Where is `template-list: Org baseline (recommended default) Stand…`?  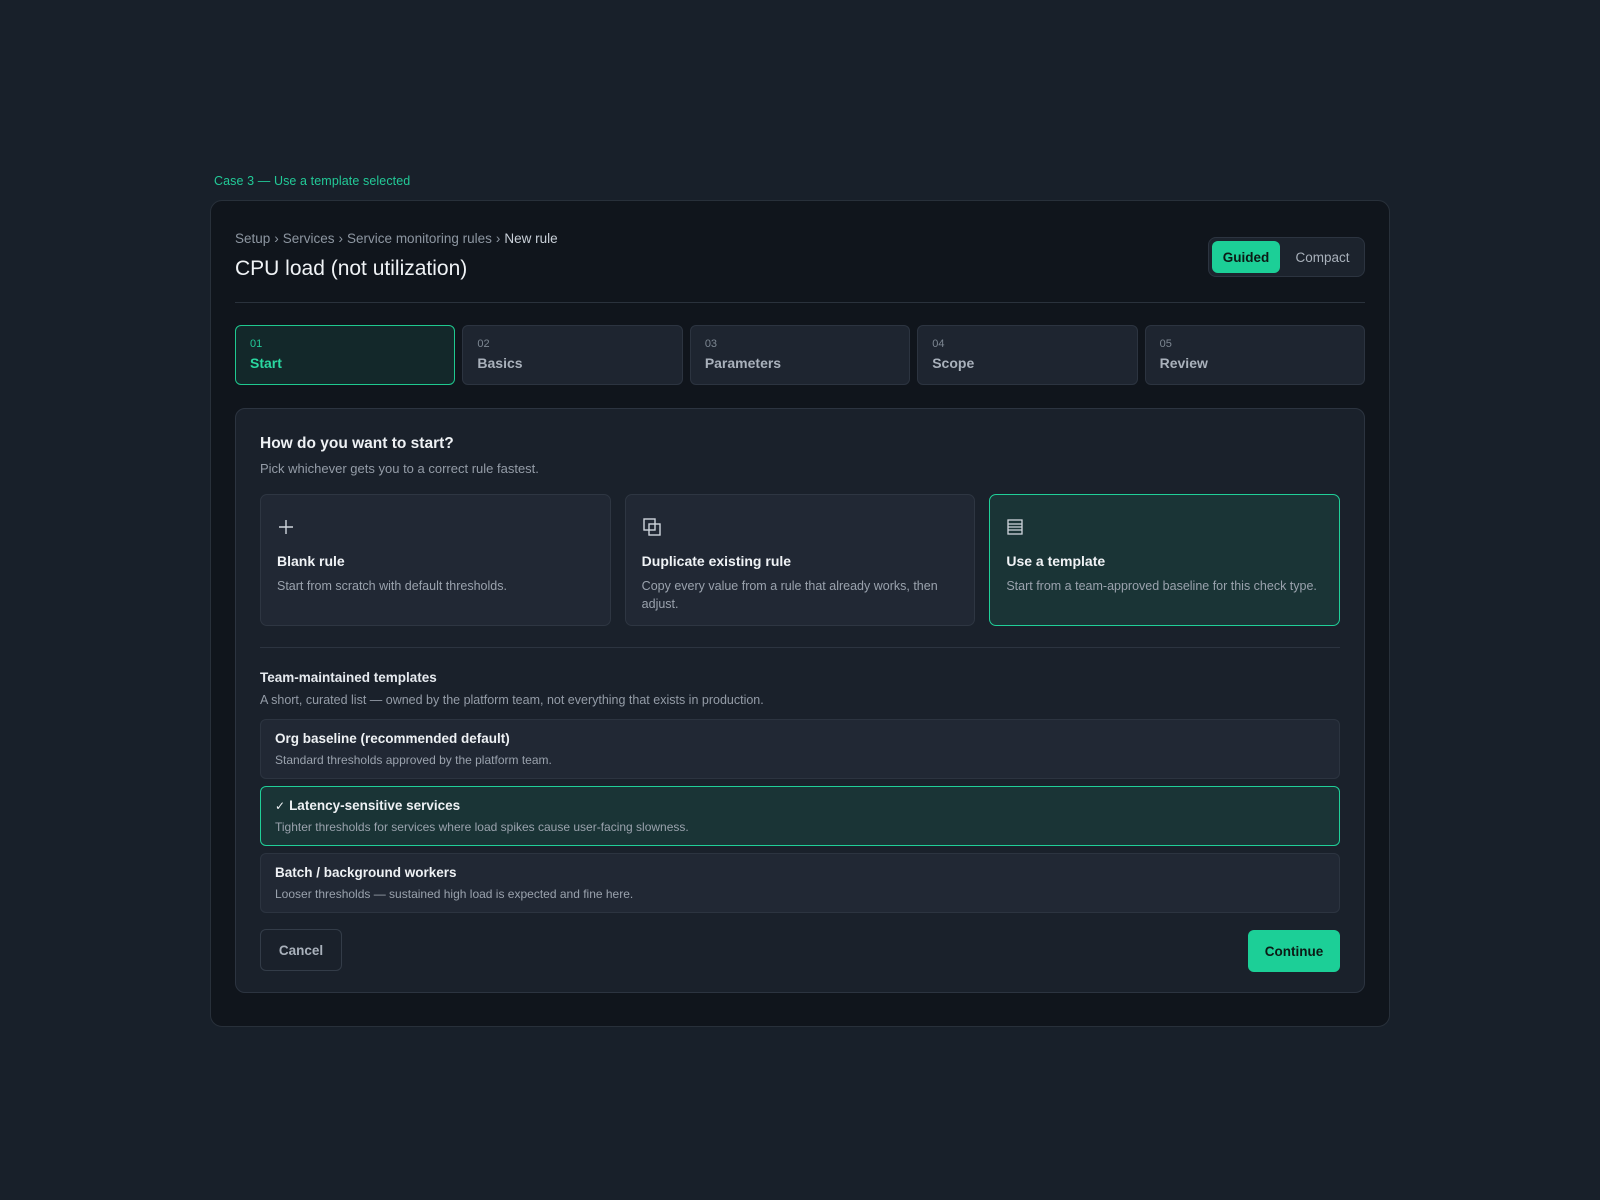
template-list: Org baseline (recommended default) Stand… is located at coordinates (800, 816).